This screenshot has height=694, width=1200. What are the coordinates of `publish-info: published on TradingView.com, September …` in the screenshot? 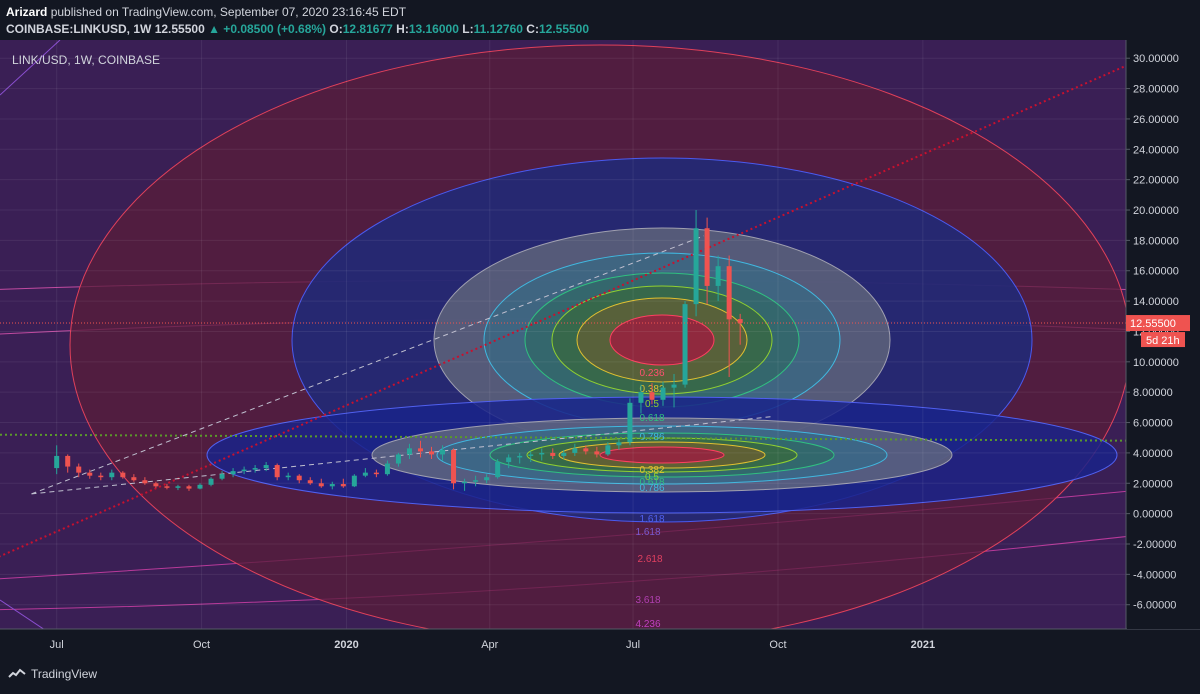 It's located at (228, 12).